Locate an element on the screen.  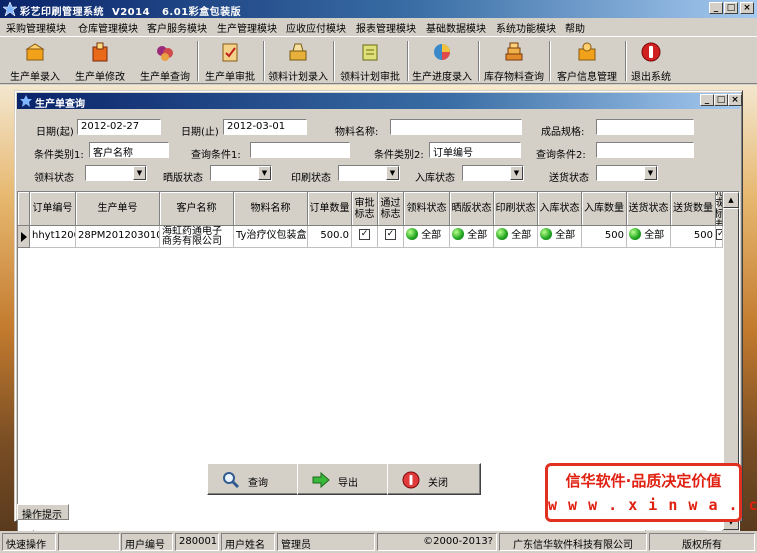
menu-reports: 报表管理模块 is located at coordinates (386, 27).